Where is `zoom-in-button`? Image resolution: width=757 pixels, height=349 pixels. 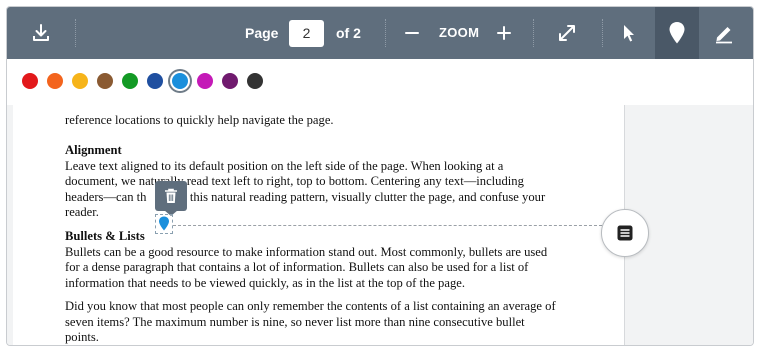 zoom-in-button is located at coordinates (504, 33).